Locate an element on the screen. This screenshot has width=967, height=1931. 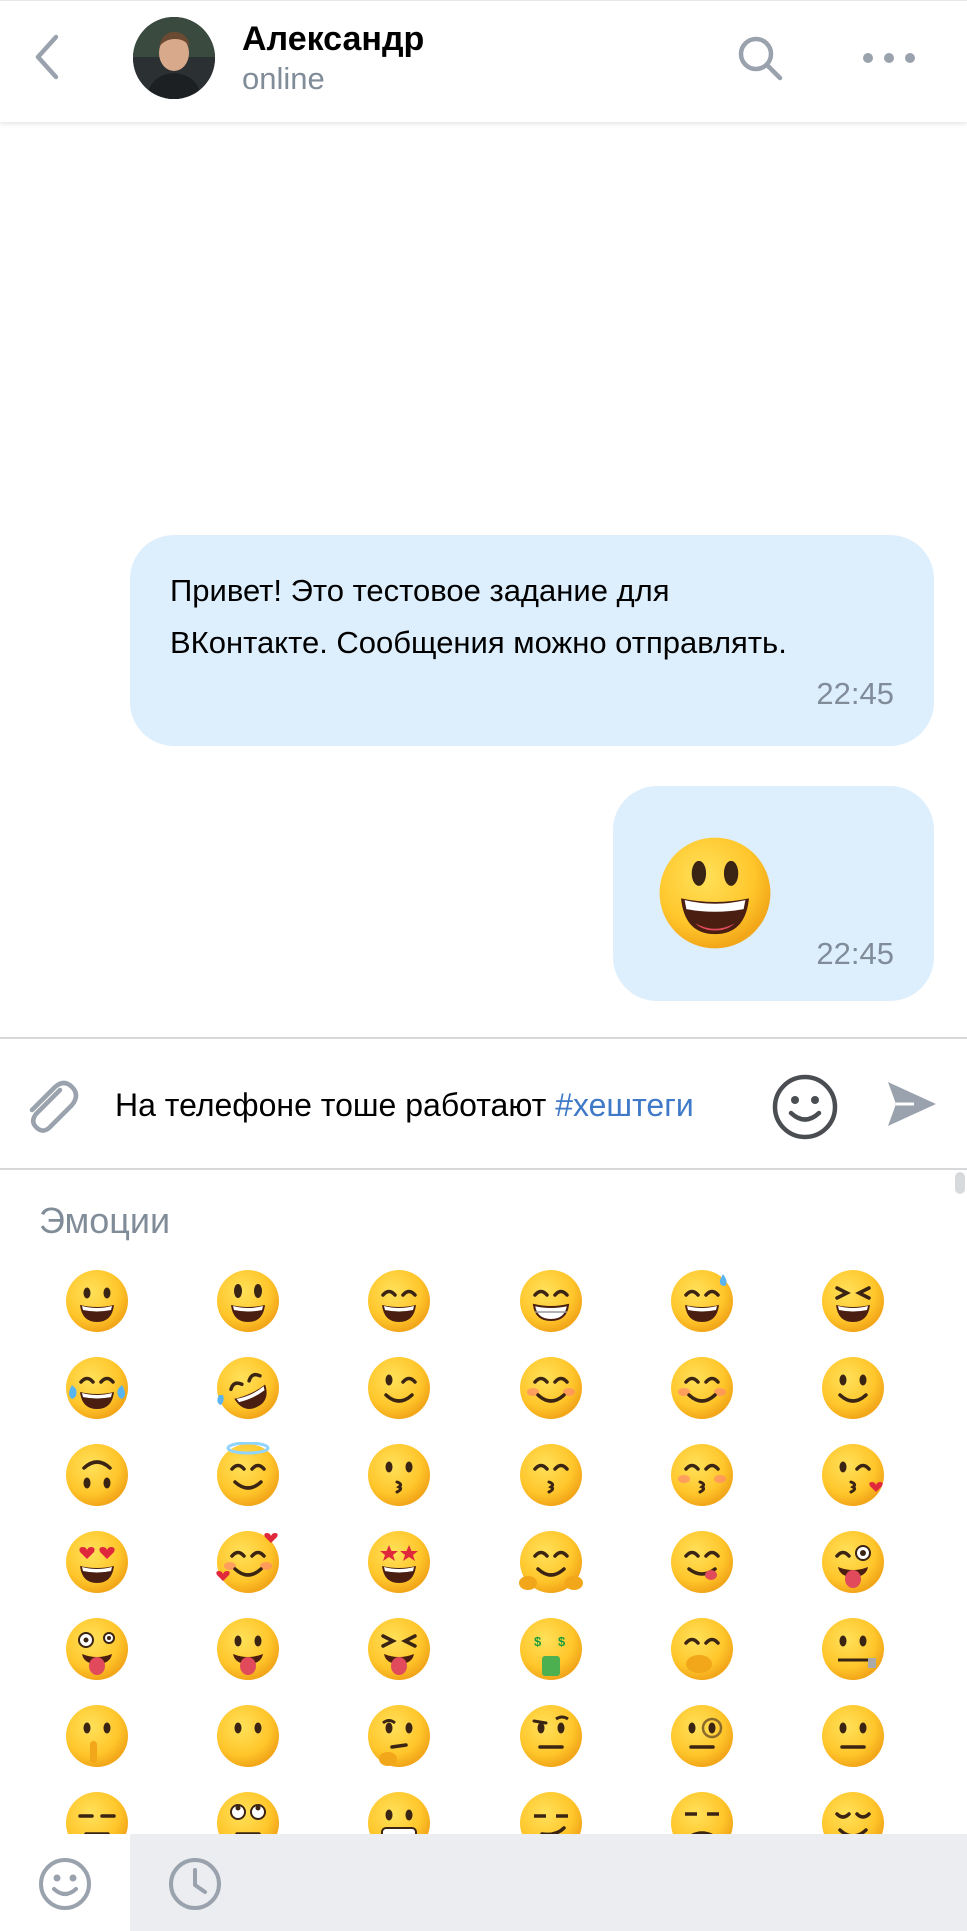
more-horizontal-icon is located at coordinates (889, 58).